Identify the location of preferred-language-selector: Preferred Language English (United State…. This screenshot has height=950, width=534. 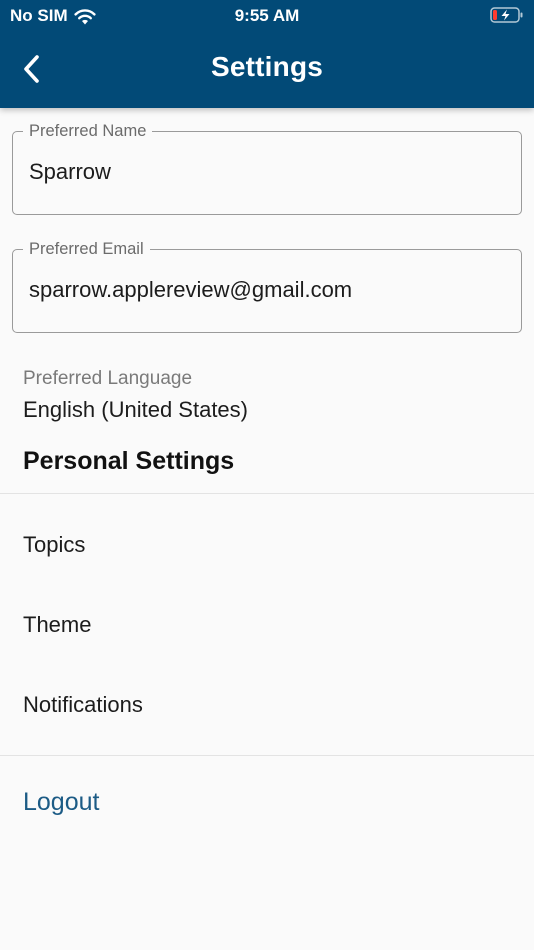
(135, 395).